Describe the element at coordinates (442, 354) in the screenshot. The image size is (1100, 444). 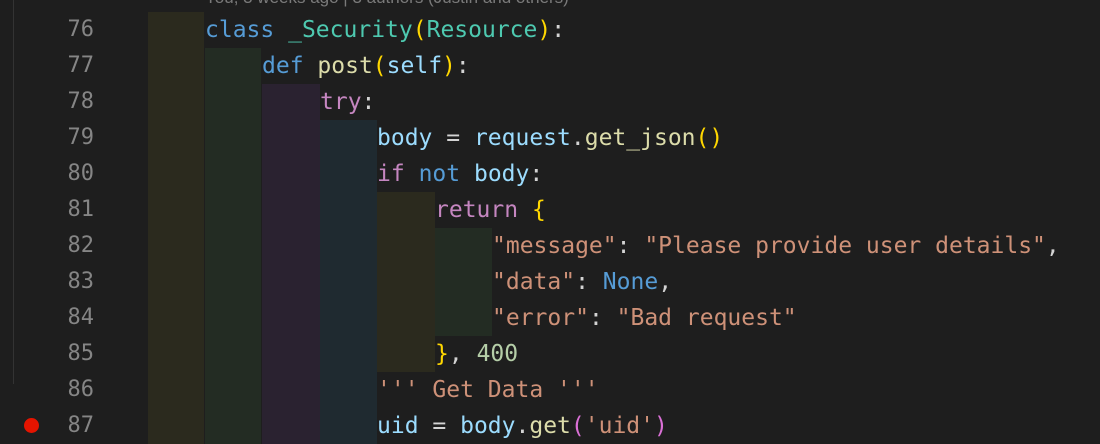
I see `code-token: }` at that location.